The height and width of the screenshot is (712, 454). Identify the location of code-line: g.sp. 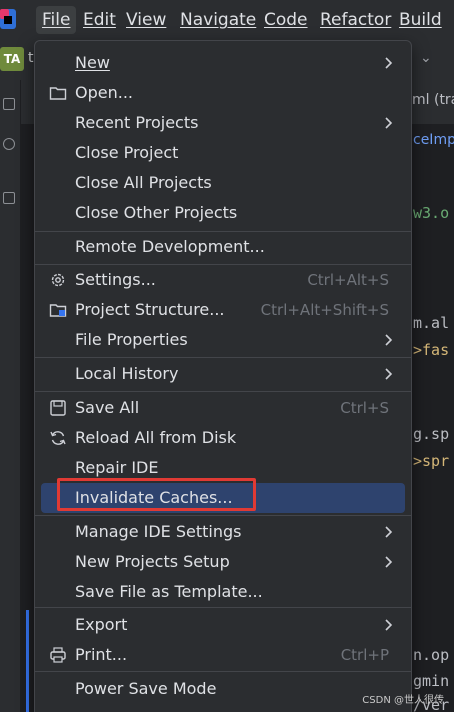
(431, 434).